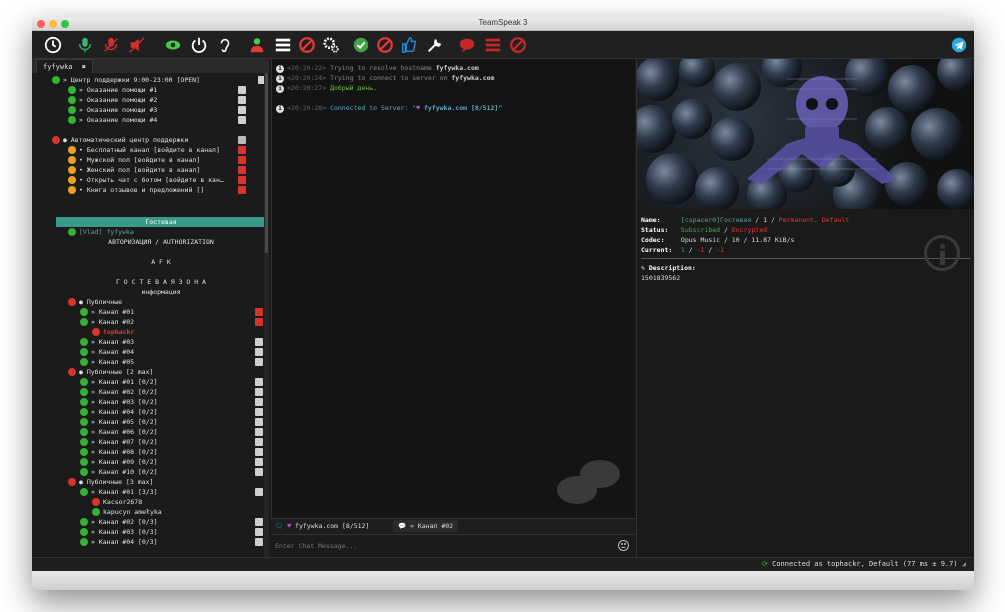 This screenshot has height=612, width=1005. I want to click on channel-label: • Мужской пол [войдите в канал], so click(140, 160).